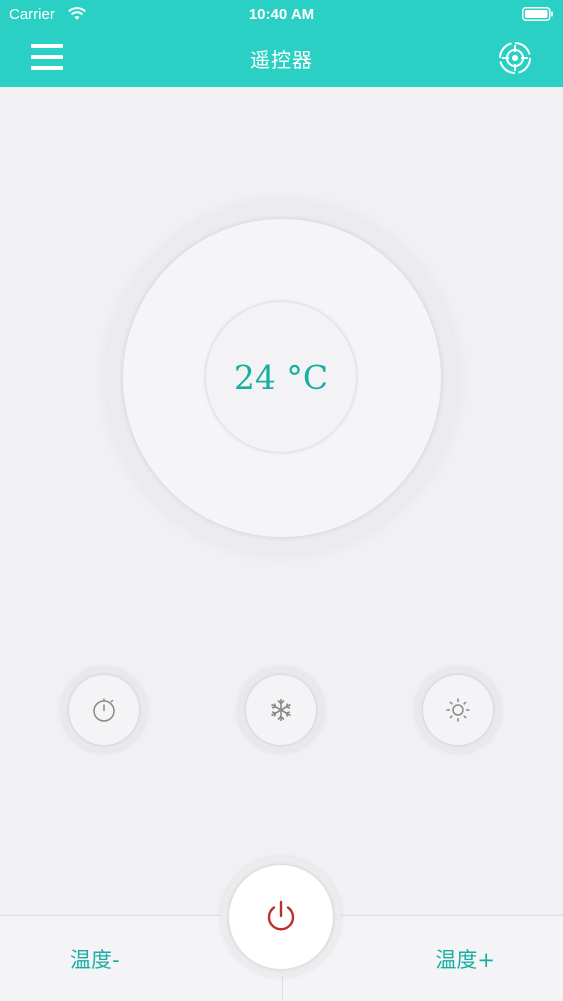 This screenshot has height=1001, width=563. I want to click on status-bar: Carrier 10:40 AM, so click(281, 15).